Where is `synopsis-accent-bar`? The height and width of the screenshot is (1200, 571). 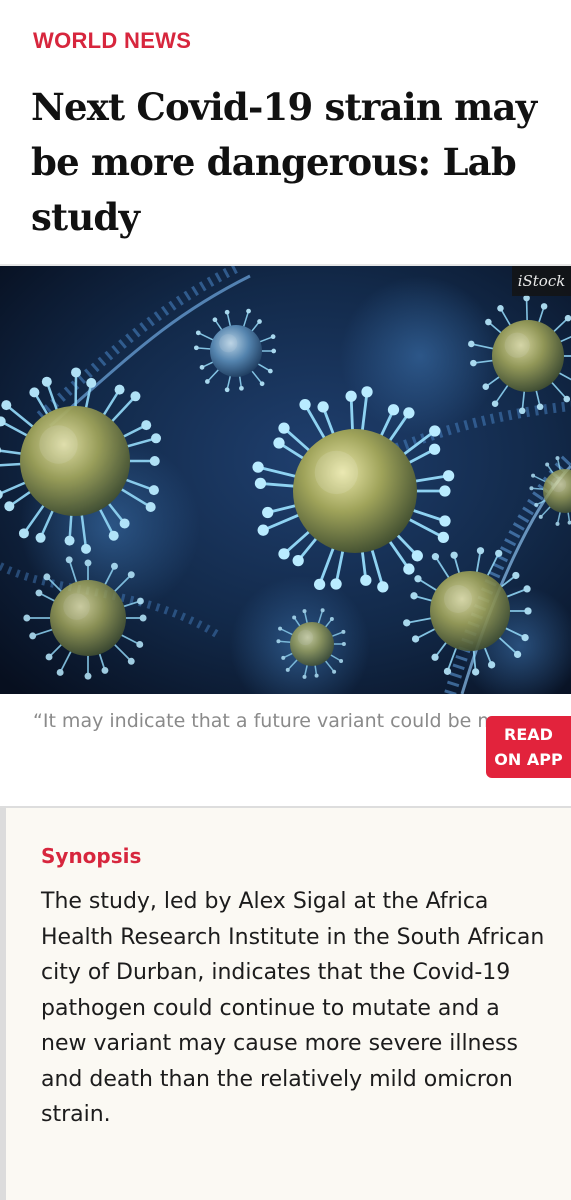
synopsis-accent-bar is located at coordinates (3, 1004).